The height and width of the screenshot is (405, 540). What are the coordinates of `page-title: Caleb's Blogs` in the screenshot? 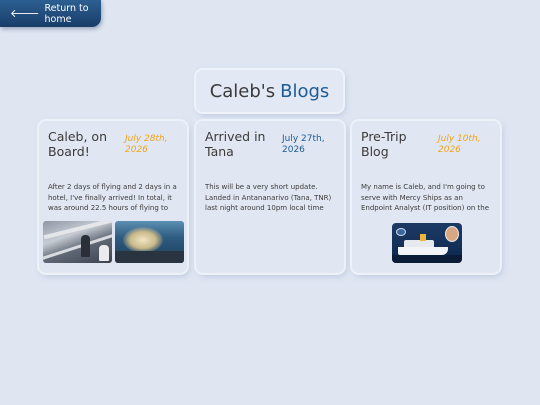 It's located at (269, 91).